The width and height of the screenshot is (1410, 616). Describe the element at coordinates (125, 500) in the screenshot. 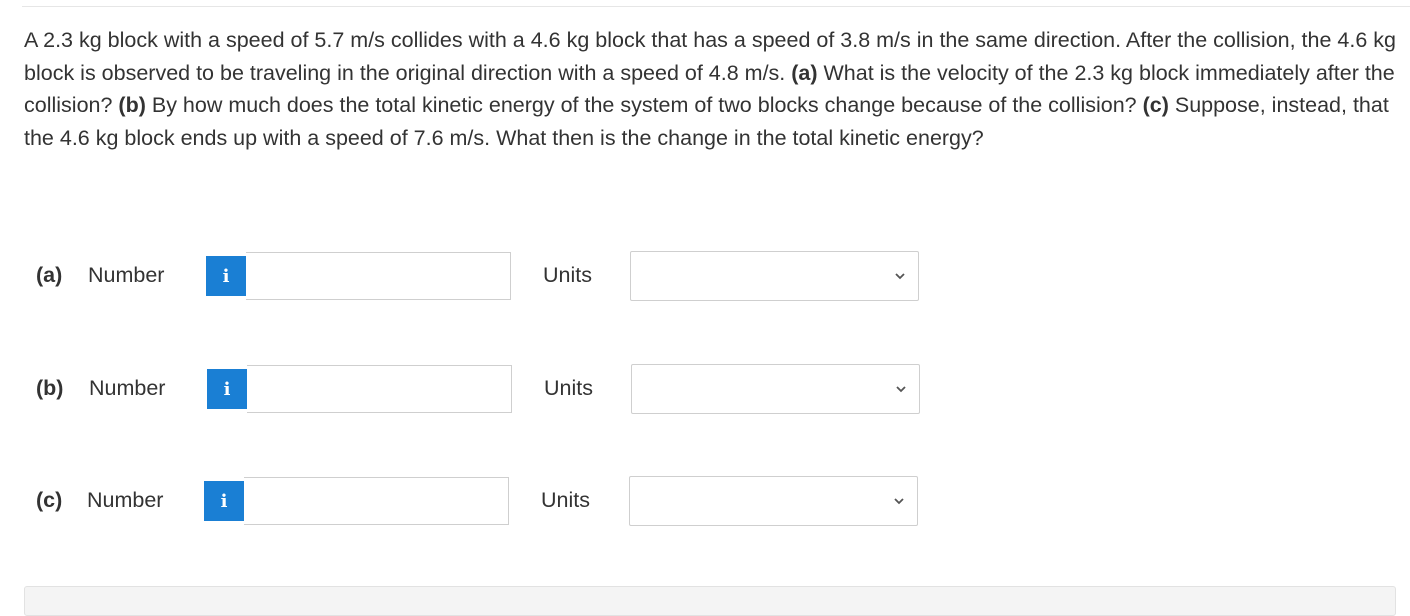

I see `number-label-c: Number` at that location.